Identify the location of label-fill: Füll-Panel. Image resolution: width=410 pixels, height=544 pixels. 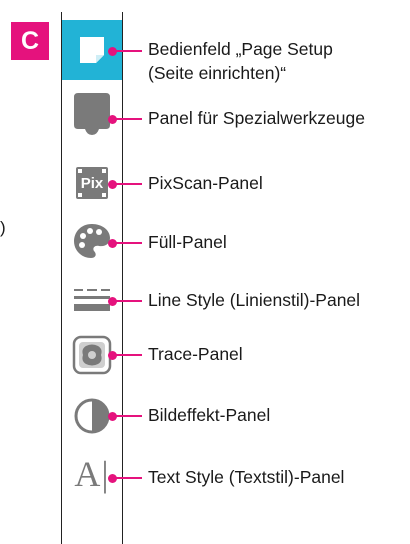
(187, 242).